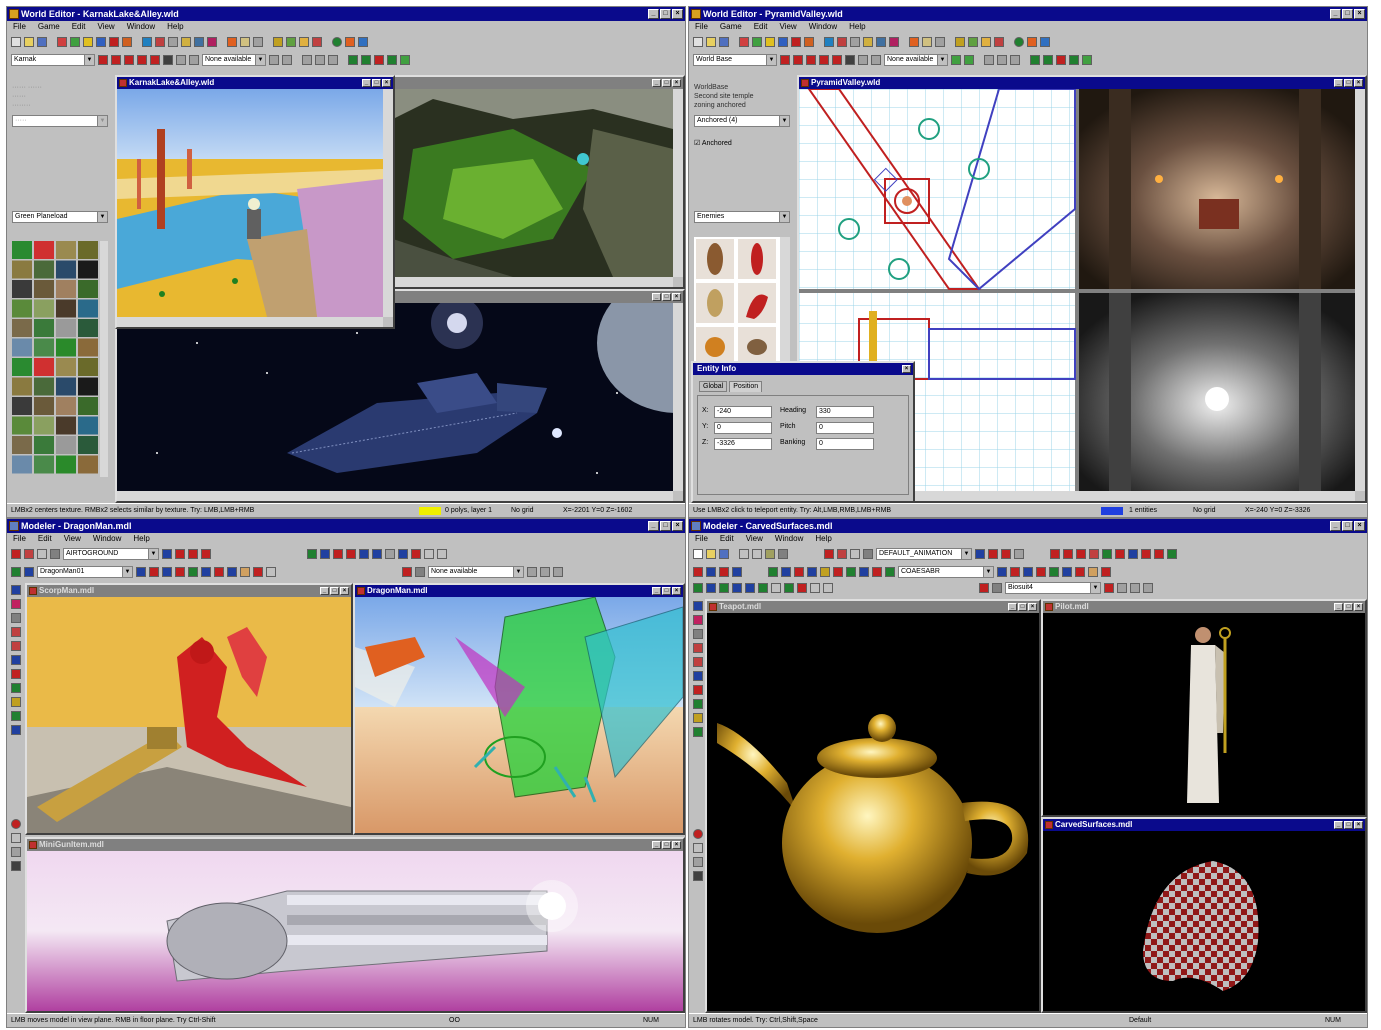 The width and height of the screenshot is (1381, 1030). What do you see at coordinates (916, 60) in the screenshot?
I see `layer-combo: None available ▼` at bounding box center [916, 60].